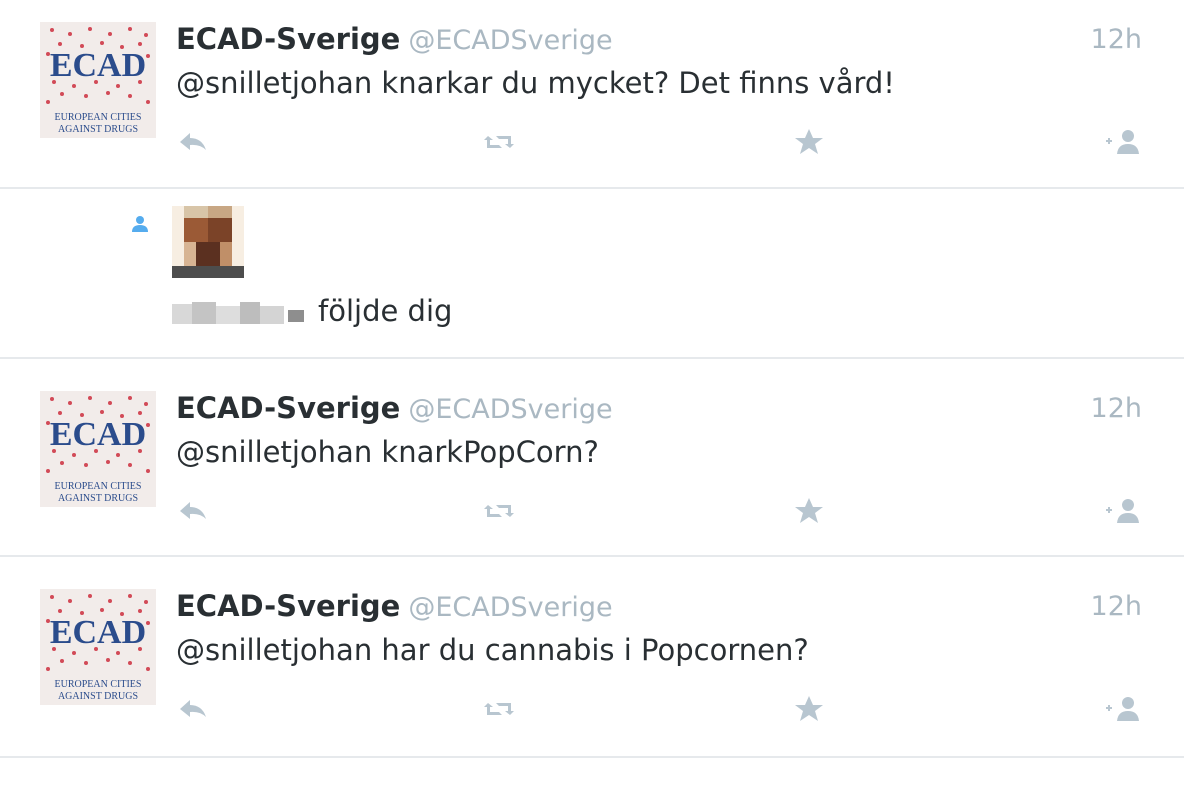 The height and width of the screenshot is (788, 1184). Describe the element at coordinates (387, 452) in the screenshot. I see `tweet-text: @snilletjohan knarkPopCorn?` at that location.